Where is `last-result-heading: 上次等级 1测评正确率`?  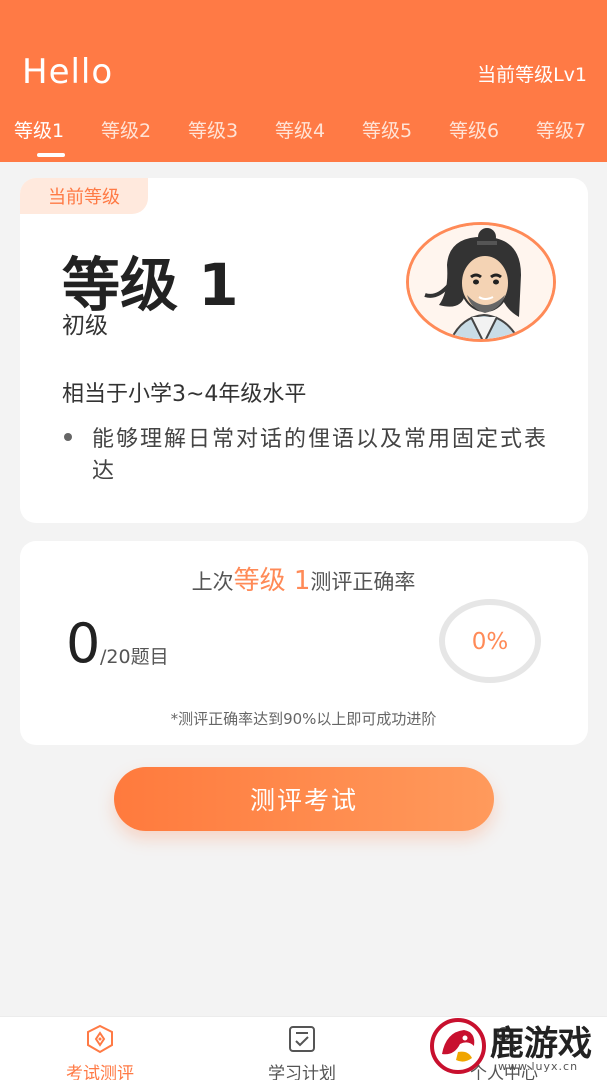
last-result-heading: 上次等级 1测评正确率 is located at coordinates (303, 578).